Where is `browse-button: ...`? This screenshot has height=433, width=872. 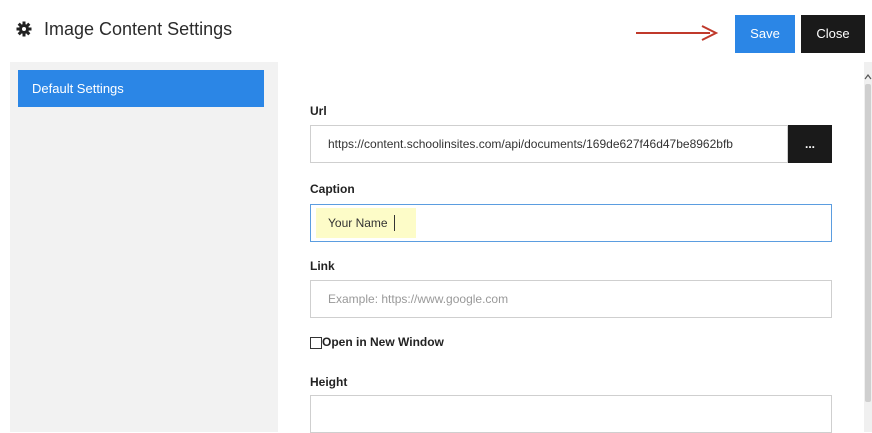
browse-button: ... is located at coordinates (810, 144).